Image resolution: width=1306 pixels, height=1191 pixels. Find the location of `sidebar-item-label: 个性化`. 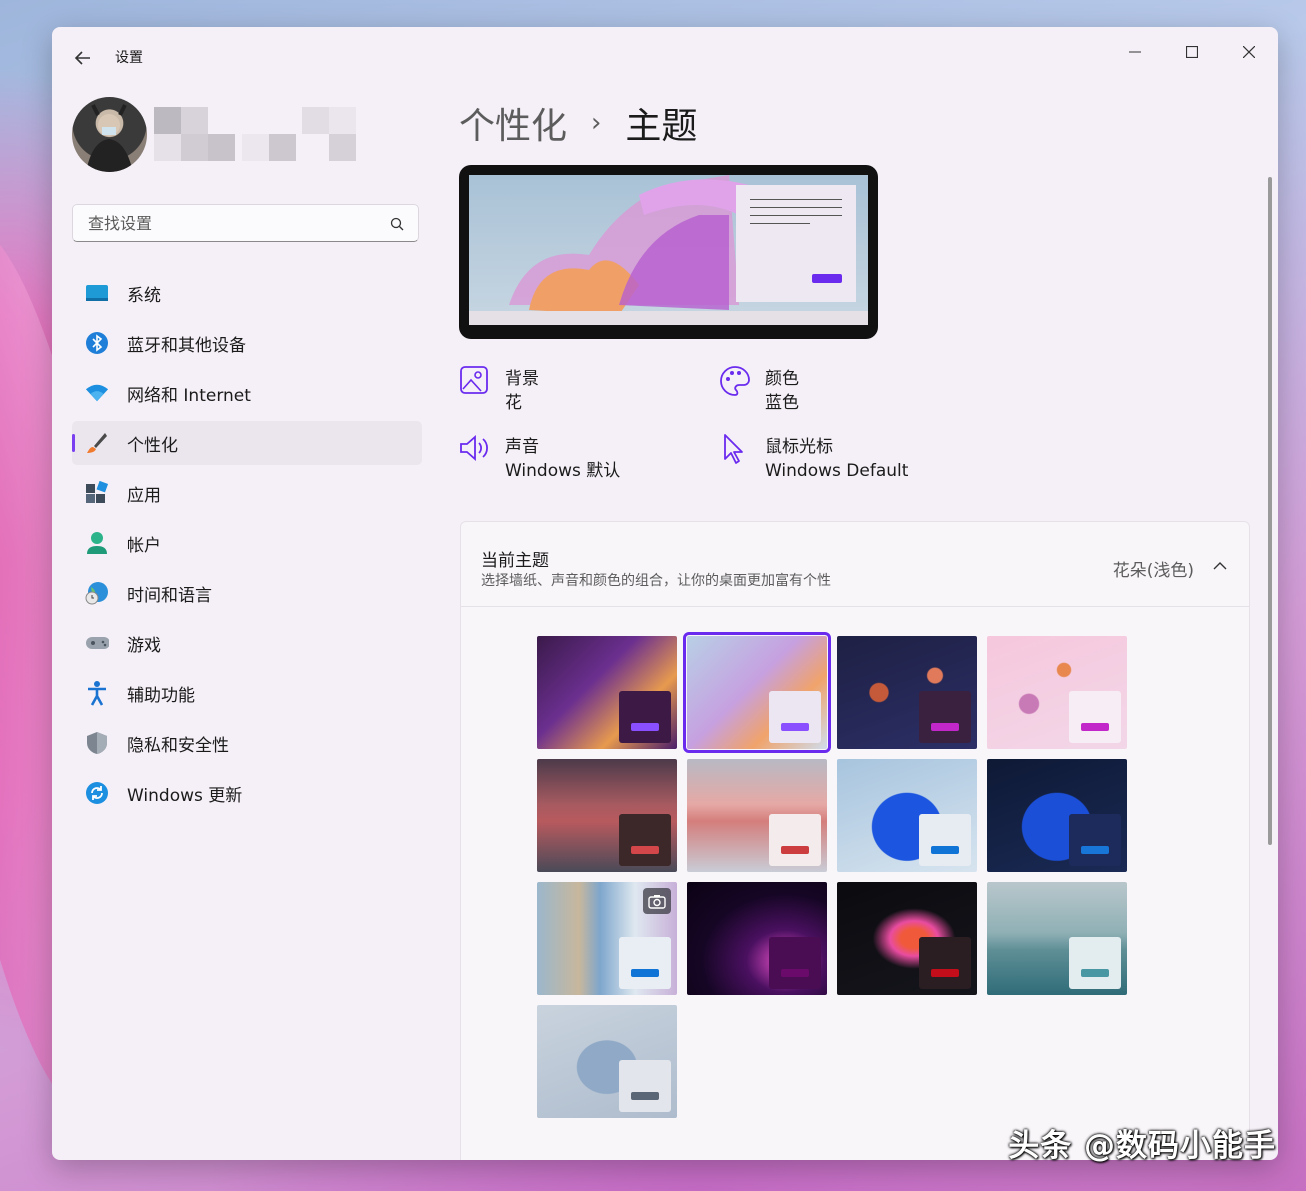

sidebar-item-label: 个性化 is located at coordinates (152, 445).